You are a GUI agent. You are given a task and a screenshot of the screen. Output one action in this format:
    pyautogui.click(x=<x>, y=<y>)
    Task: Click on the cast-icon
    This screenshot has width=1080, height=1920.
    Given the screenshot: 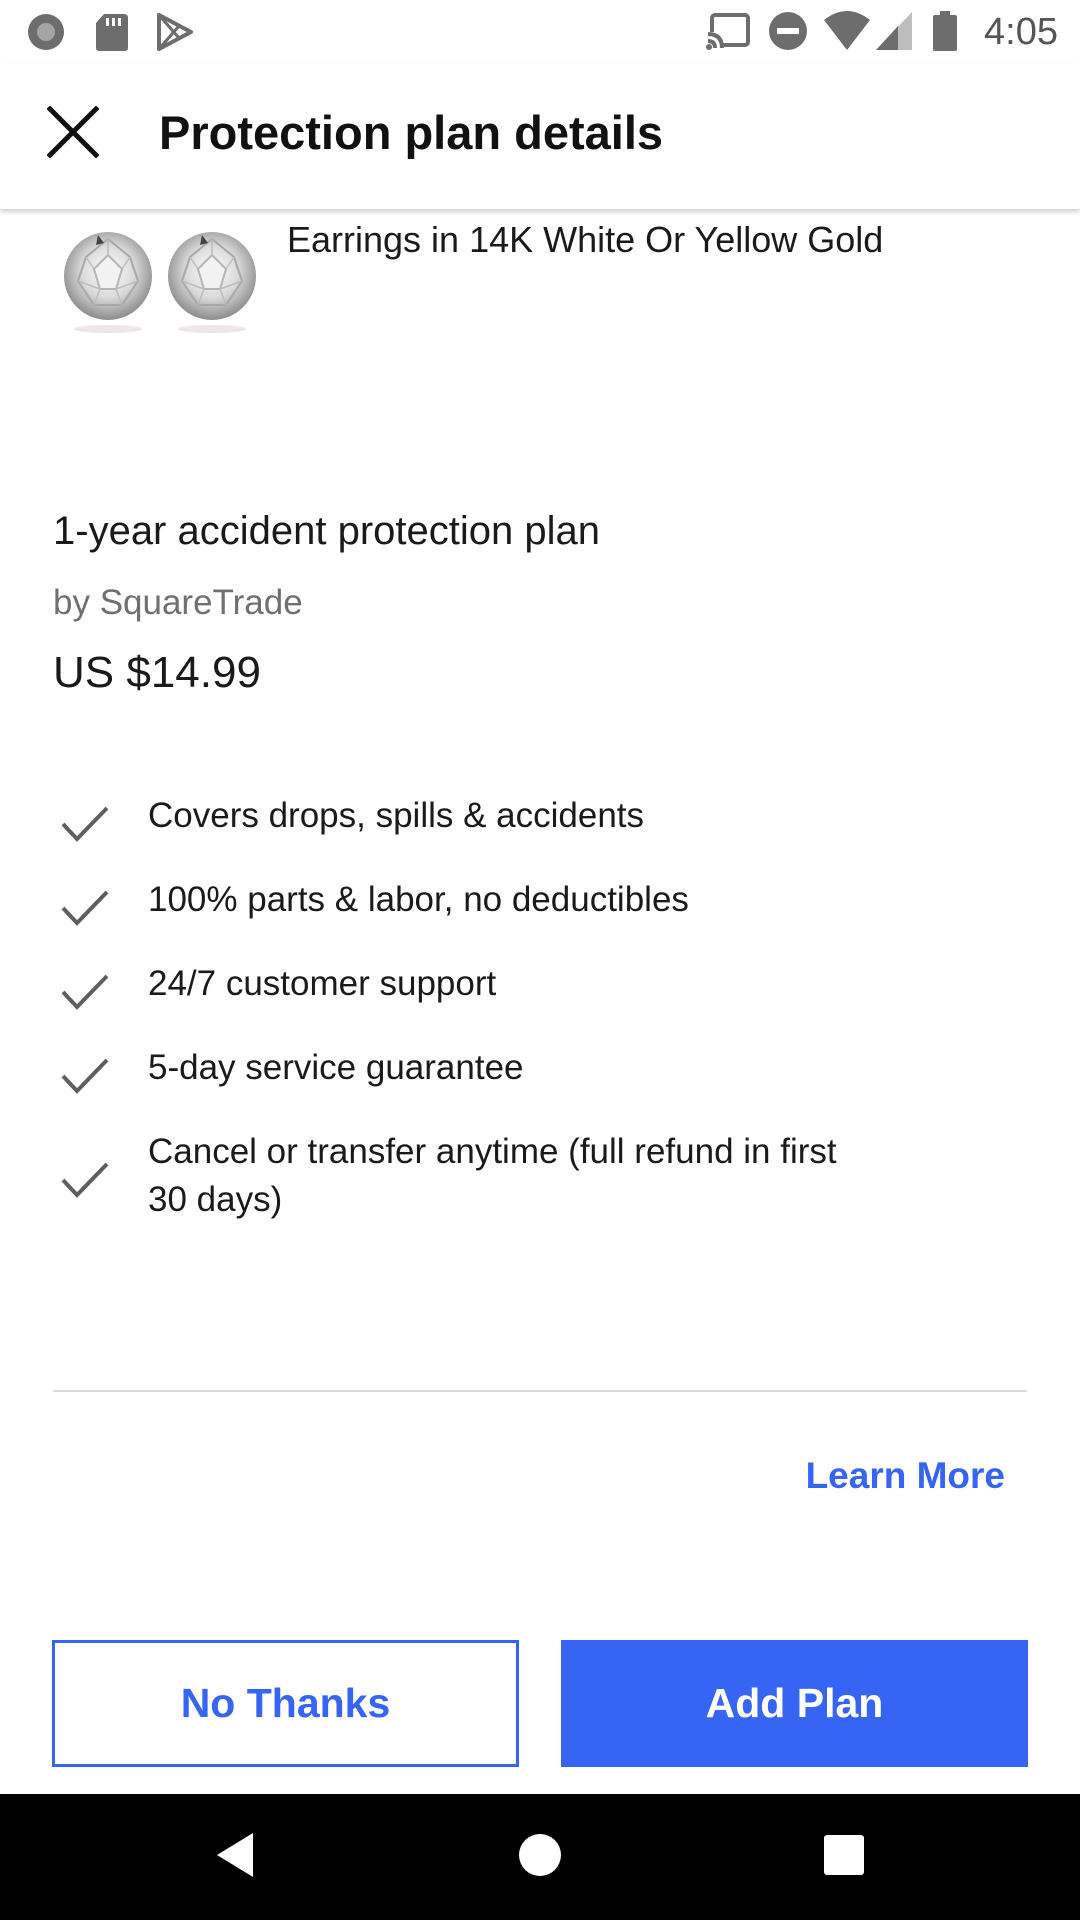 What is the action you would take?
    pyautogui.click(x=729, y=31)
    